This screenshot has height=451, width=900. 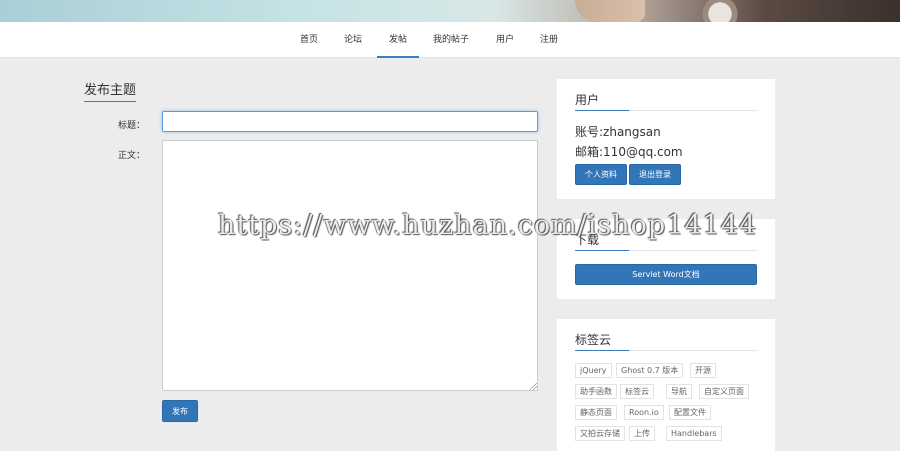 I want to click on body-label: 正文：, so click(x=132, y=156).